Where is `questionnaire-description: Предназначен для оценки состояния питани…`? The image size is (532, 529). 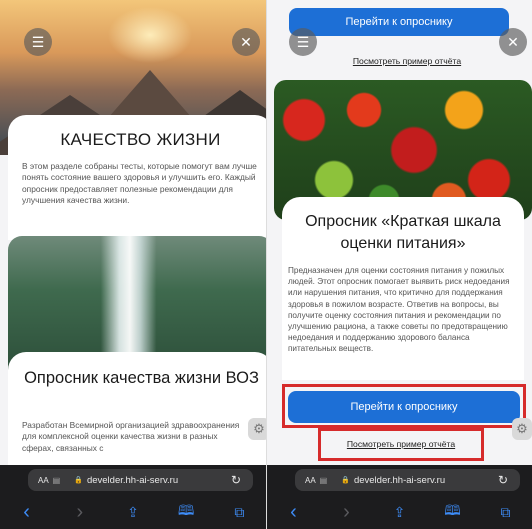
questionnaire-description: Предназначен для оценки состояния питани… is located at coordinates (399, 310).